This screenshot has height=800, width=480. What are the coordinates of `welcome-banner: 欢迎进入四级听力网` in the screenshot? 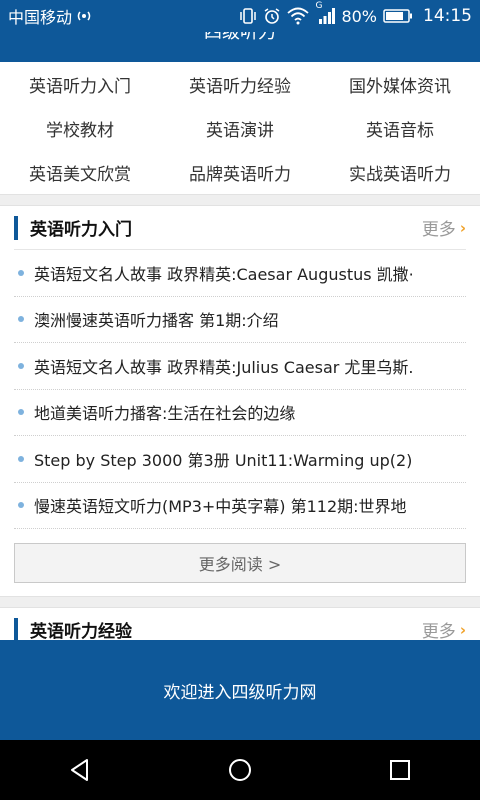 It's located at (240, 690).